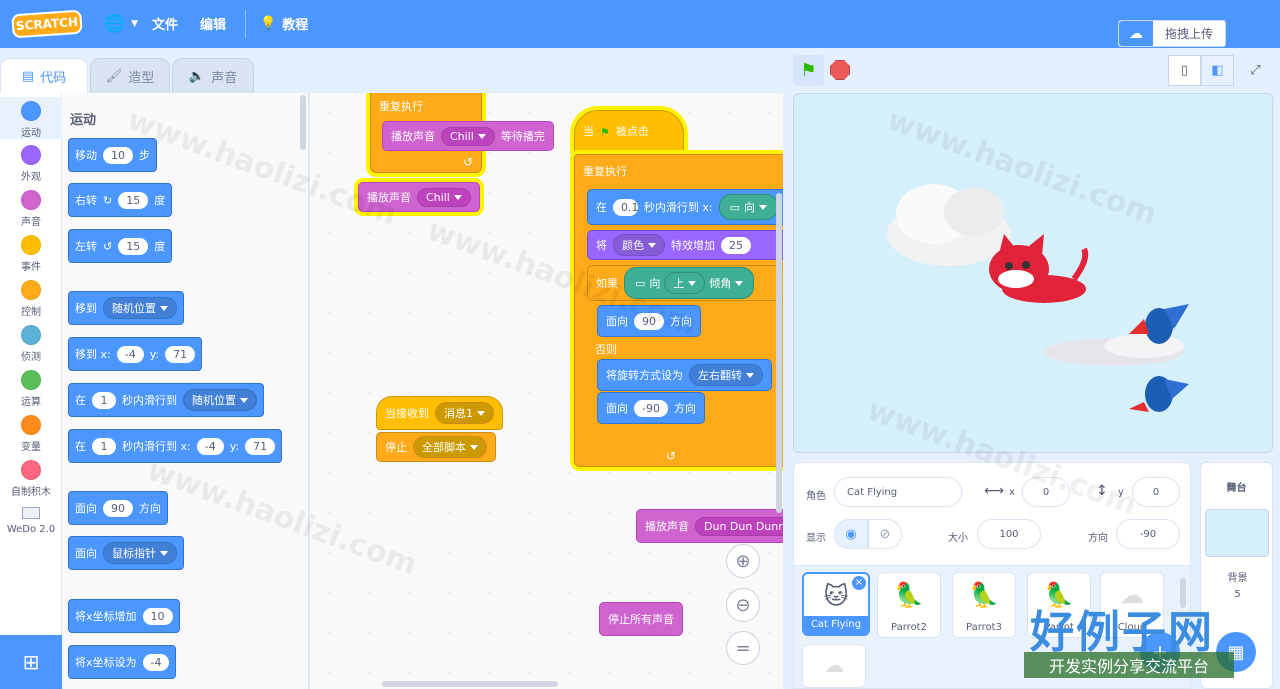  Describe the element at coordinates (31, 389) in the screenshot. I see `category-operators: 运算` at that location.